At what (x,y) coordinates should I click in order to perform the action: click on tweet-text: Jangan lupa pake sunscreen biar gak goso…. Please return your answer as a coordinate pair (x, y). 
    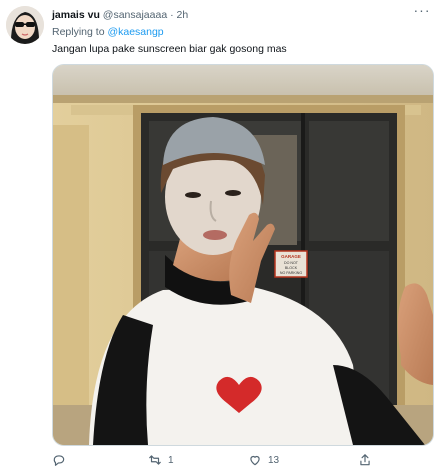
    Looking at the image, I should click on (169, 49).